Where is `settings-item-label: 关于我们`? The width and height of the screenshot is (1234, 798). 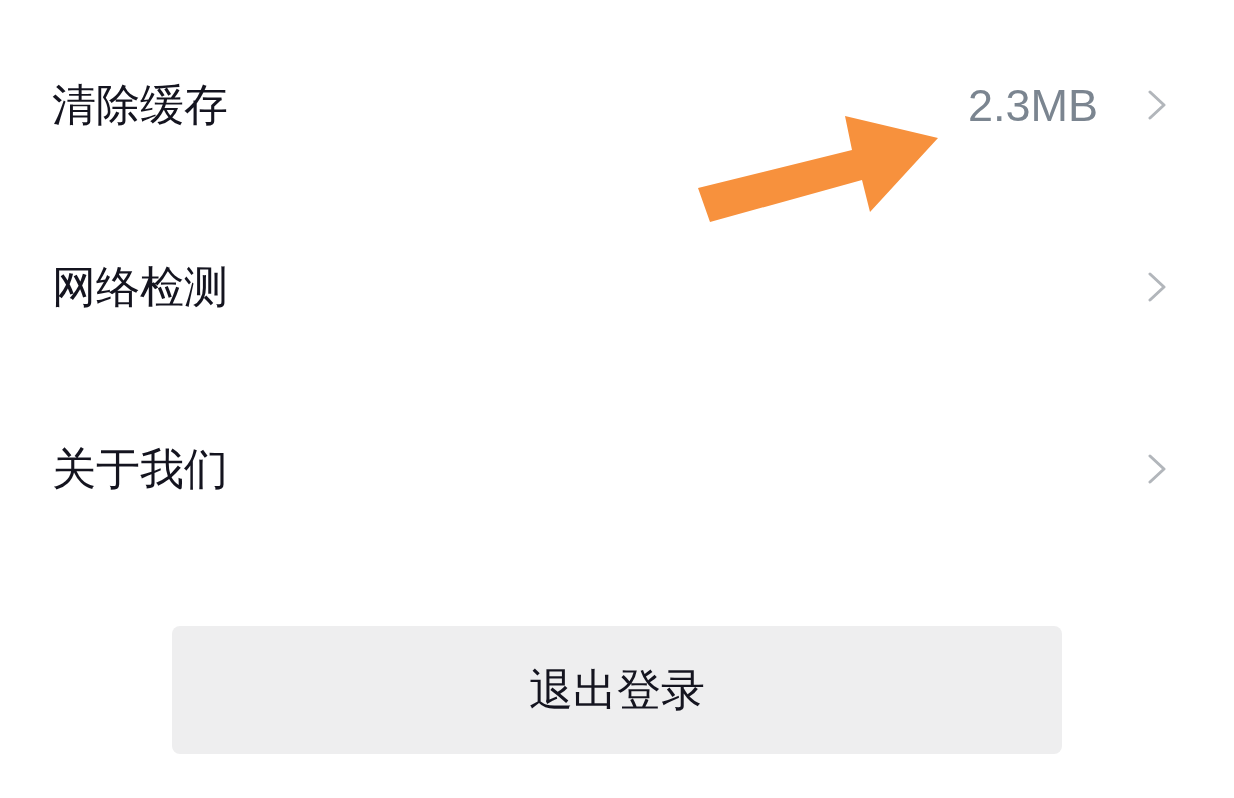 settings-item-label: 关于我们 is located at coordinates (140, 469).